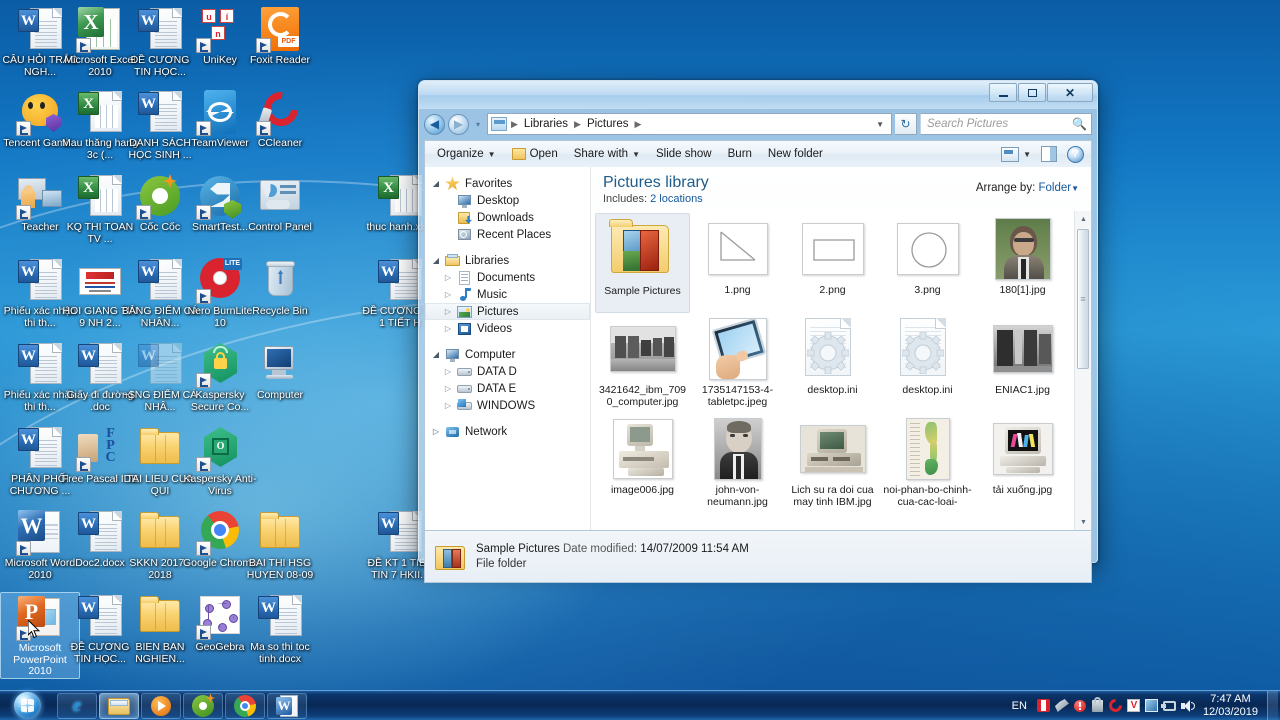 The width and height of the screenshot is (1280, 720). Describe the element at coordinates (737, 263) in the screenshot. I see `file-item: 1.png` at that location.